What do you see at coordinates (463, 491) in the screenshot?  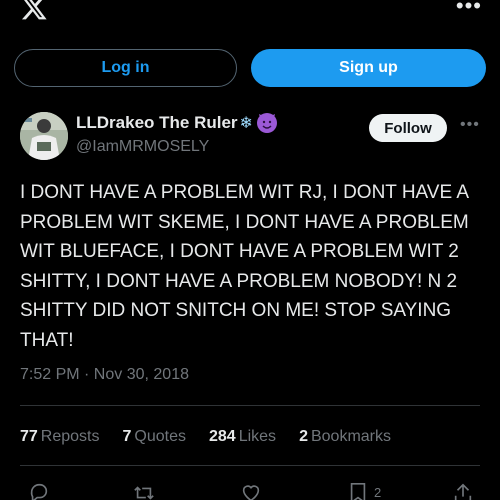 I see `share-icon` at bounding box center [463, 491].